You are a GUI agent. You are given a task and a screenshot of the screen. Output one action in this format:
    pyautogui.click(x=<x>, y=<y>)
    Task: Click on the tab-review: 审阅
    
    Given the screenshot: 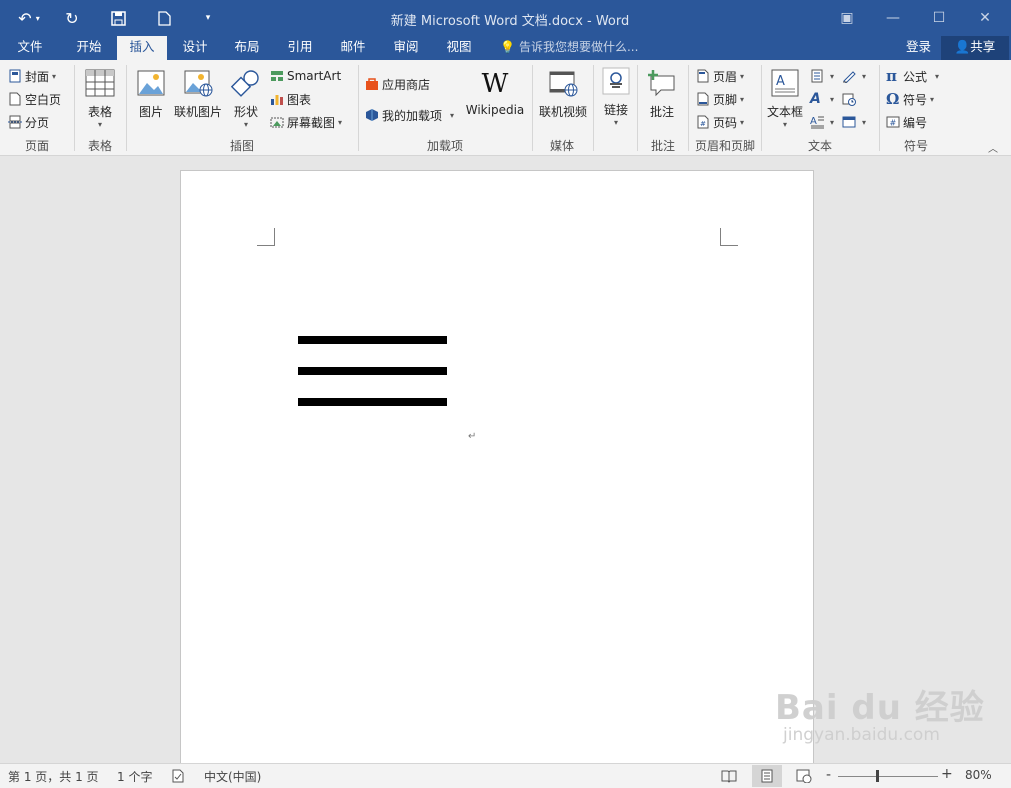 What is the action you would take?
    pyautogui.click(x=406, y=48)
    